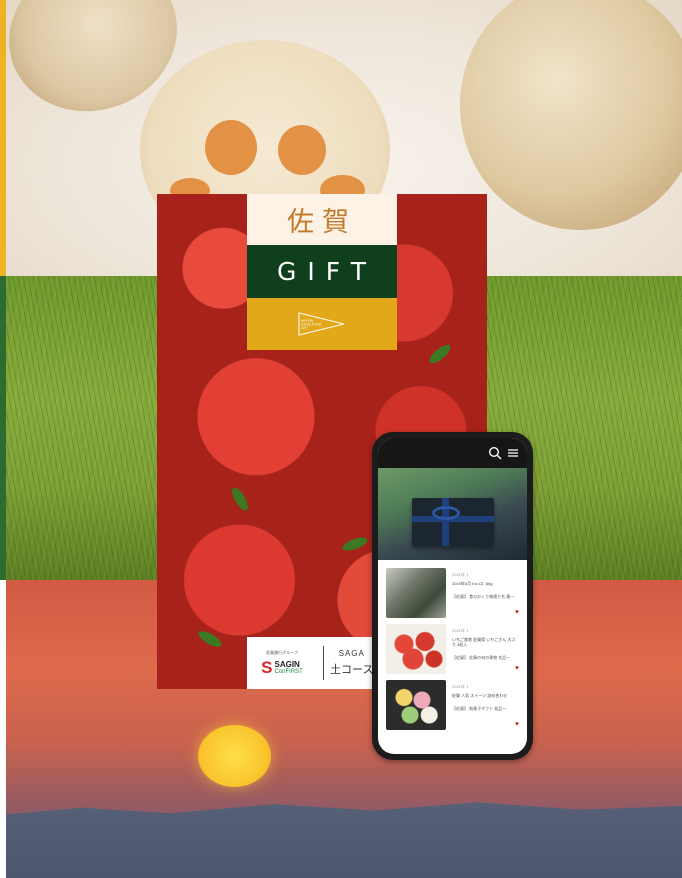 This screenshot has height=878, width=682. What do you see at coordinates (351, 653) in the screenshot?
I see `saga-label: SAGA` at bounding box center [351, 653].